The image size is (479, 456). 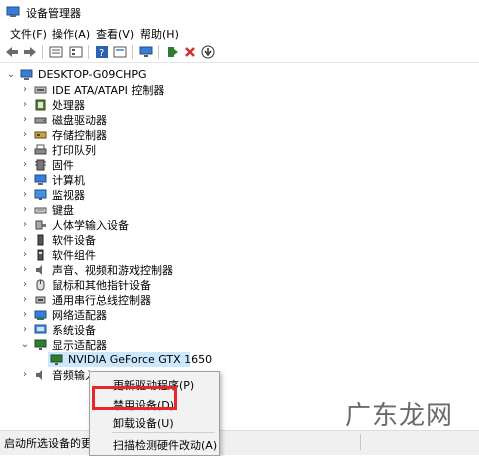 What do you see at coordinates (108, 90) in the screenshot?
I see `tree-item-label: IDE ATA/ATAPI 控制器` at bounding box center [108, 90].